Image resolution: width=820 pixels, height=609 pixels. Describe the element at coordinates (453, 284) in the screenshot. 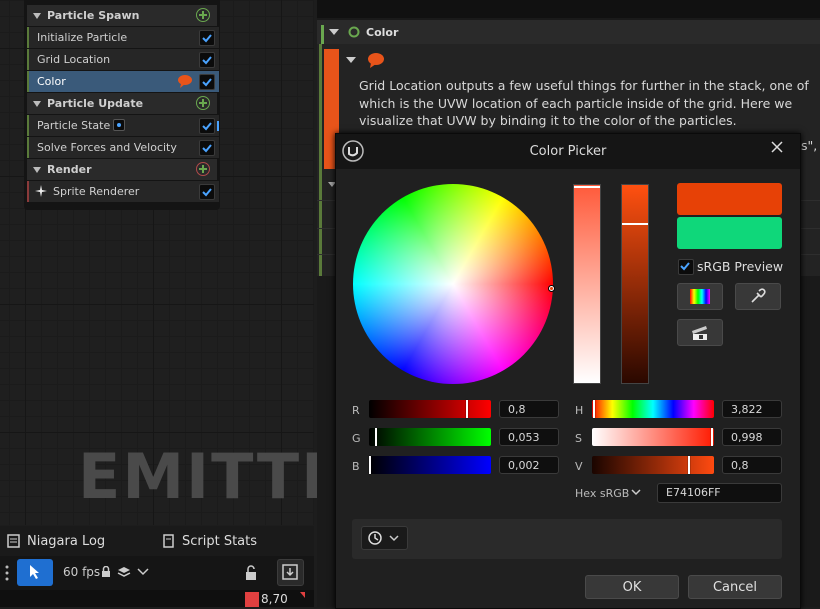

I see `color-wheel` at that location.